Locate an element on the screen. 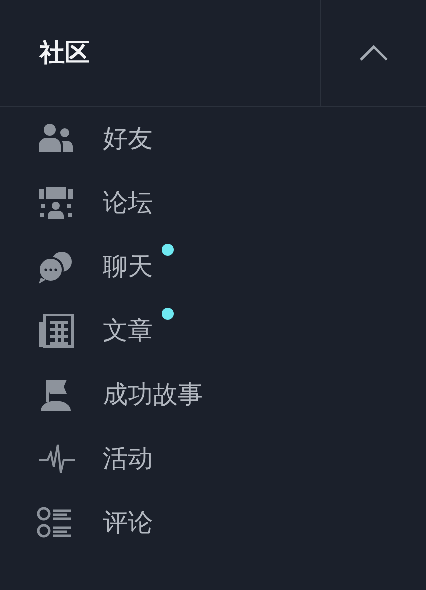 Image resolution: width=426 pixels, height=590 pixels. newspaper-icon is located at coordinates (56, 331).